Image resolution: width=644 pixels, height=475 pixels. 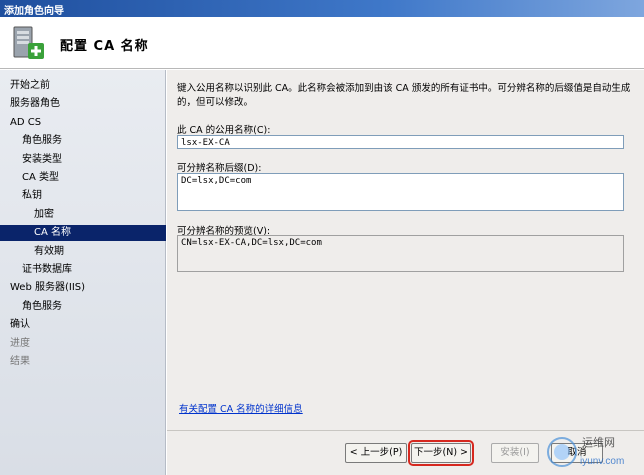 What do you see at coordinates (104, 46) in the screenshot?
I see `page-title: 配置 CA 名称` at bounding box center [104, 46].